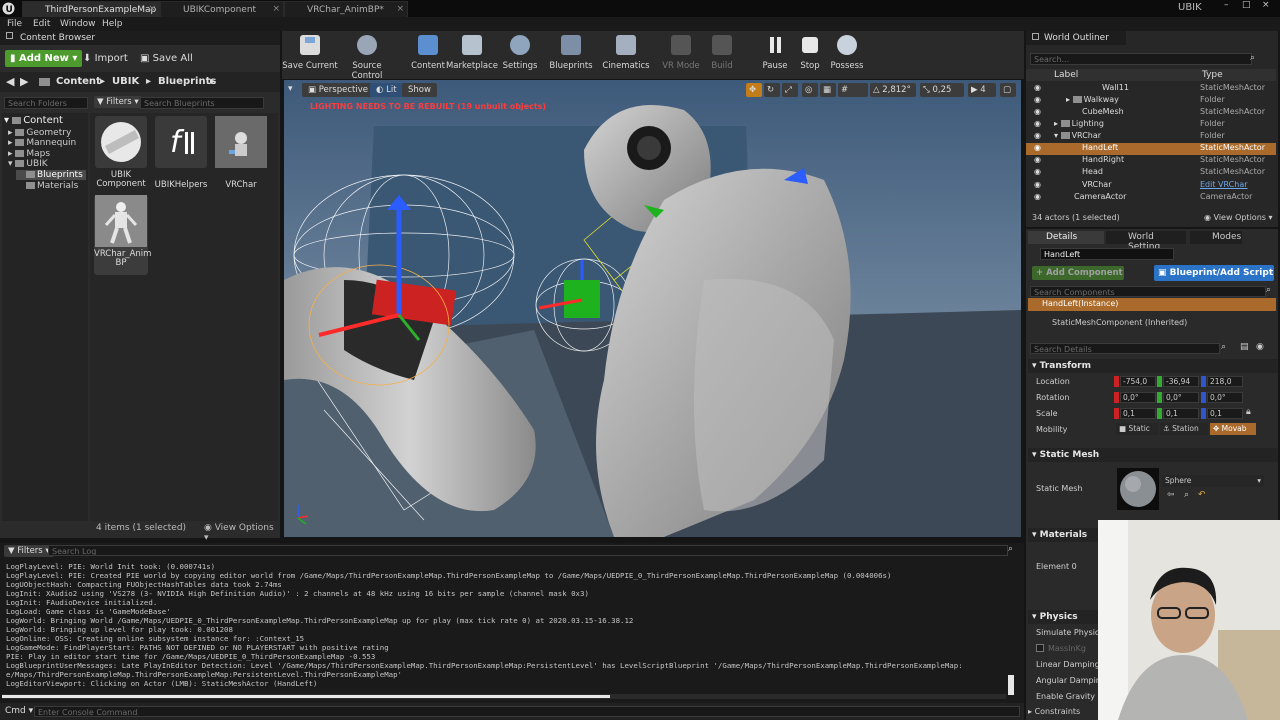 This screenshot has width=1280, height=720. Describe the element at coordinates (19, 711) in the screenshot. I see `cmd-dropdown: Cmd ▾` at that location.